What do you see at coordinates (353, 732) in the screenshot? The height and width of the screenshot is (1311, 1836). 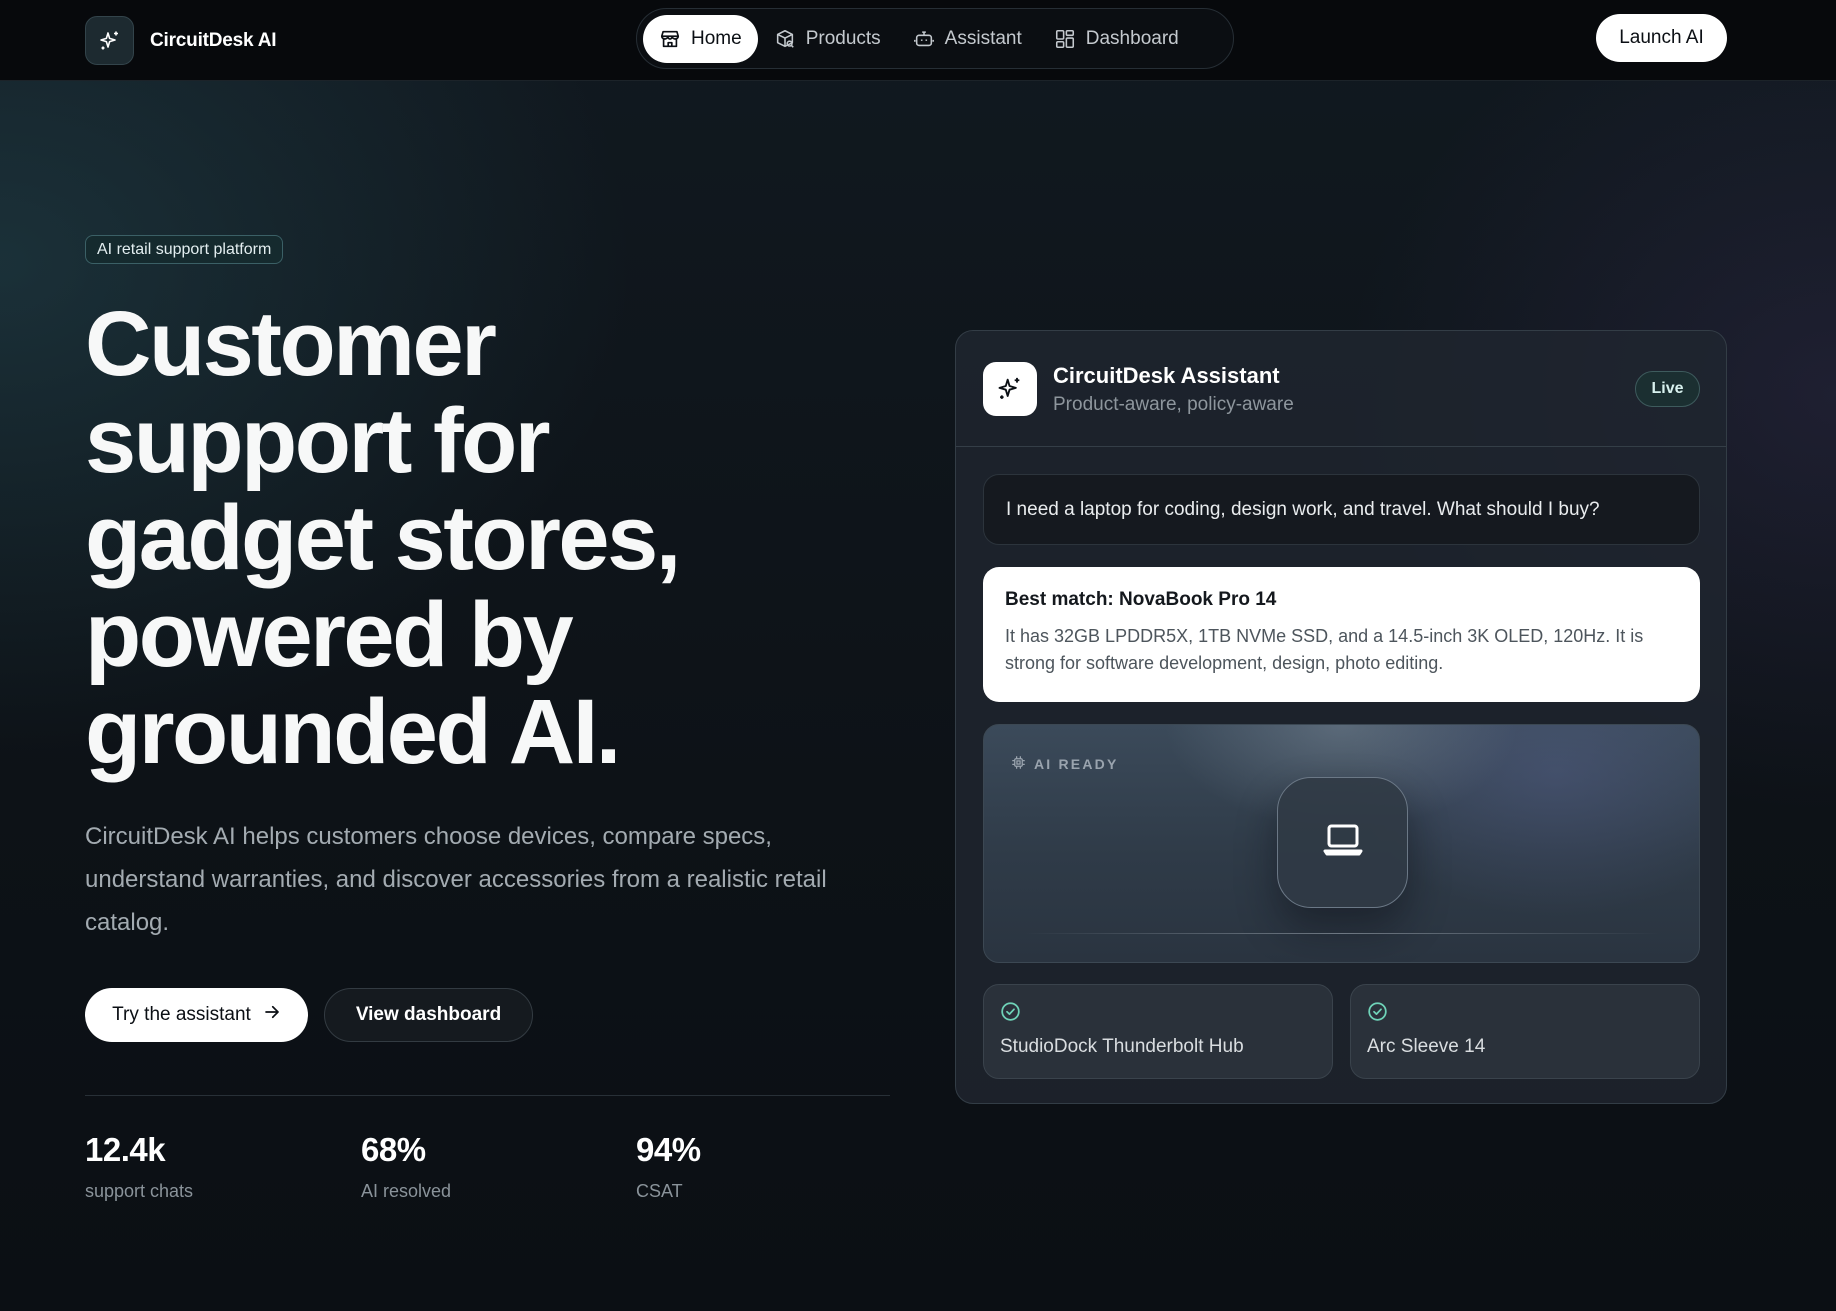 I see `hero-title-line: grounded AI.` at bounding box center [353, 732].